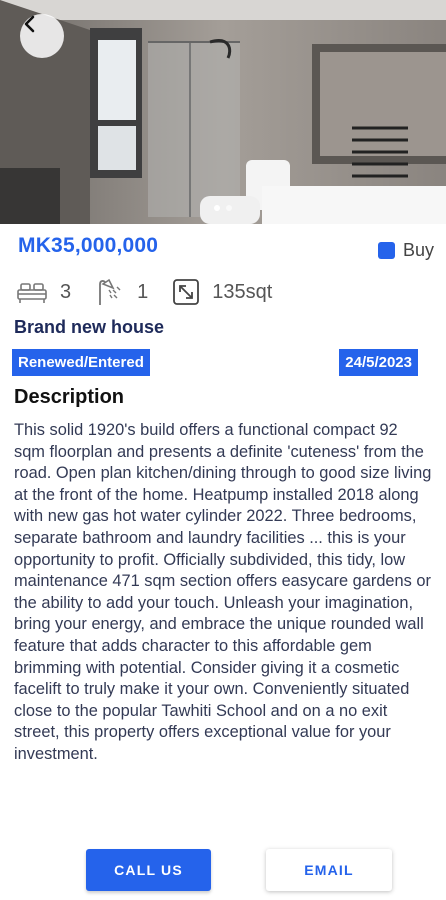  What do you see at coordinates (186, 292) in the screenshot?
I see `resize-arrow-icon` at bounding box center [186, 292].